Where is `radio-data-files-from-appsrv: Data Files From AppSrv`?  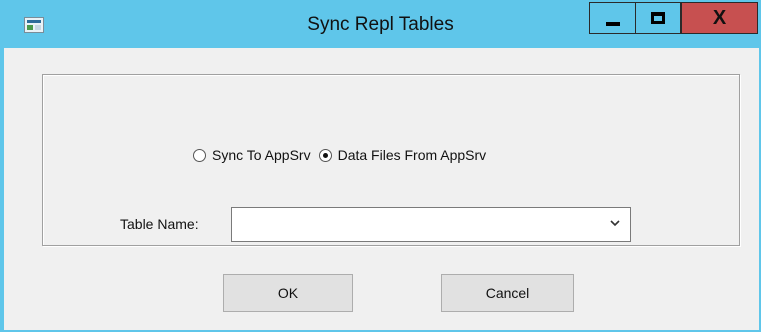
radio-data-files-from-appsrv: Data Files From AppSrv is located at coordinates (402, 155).